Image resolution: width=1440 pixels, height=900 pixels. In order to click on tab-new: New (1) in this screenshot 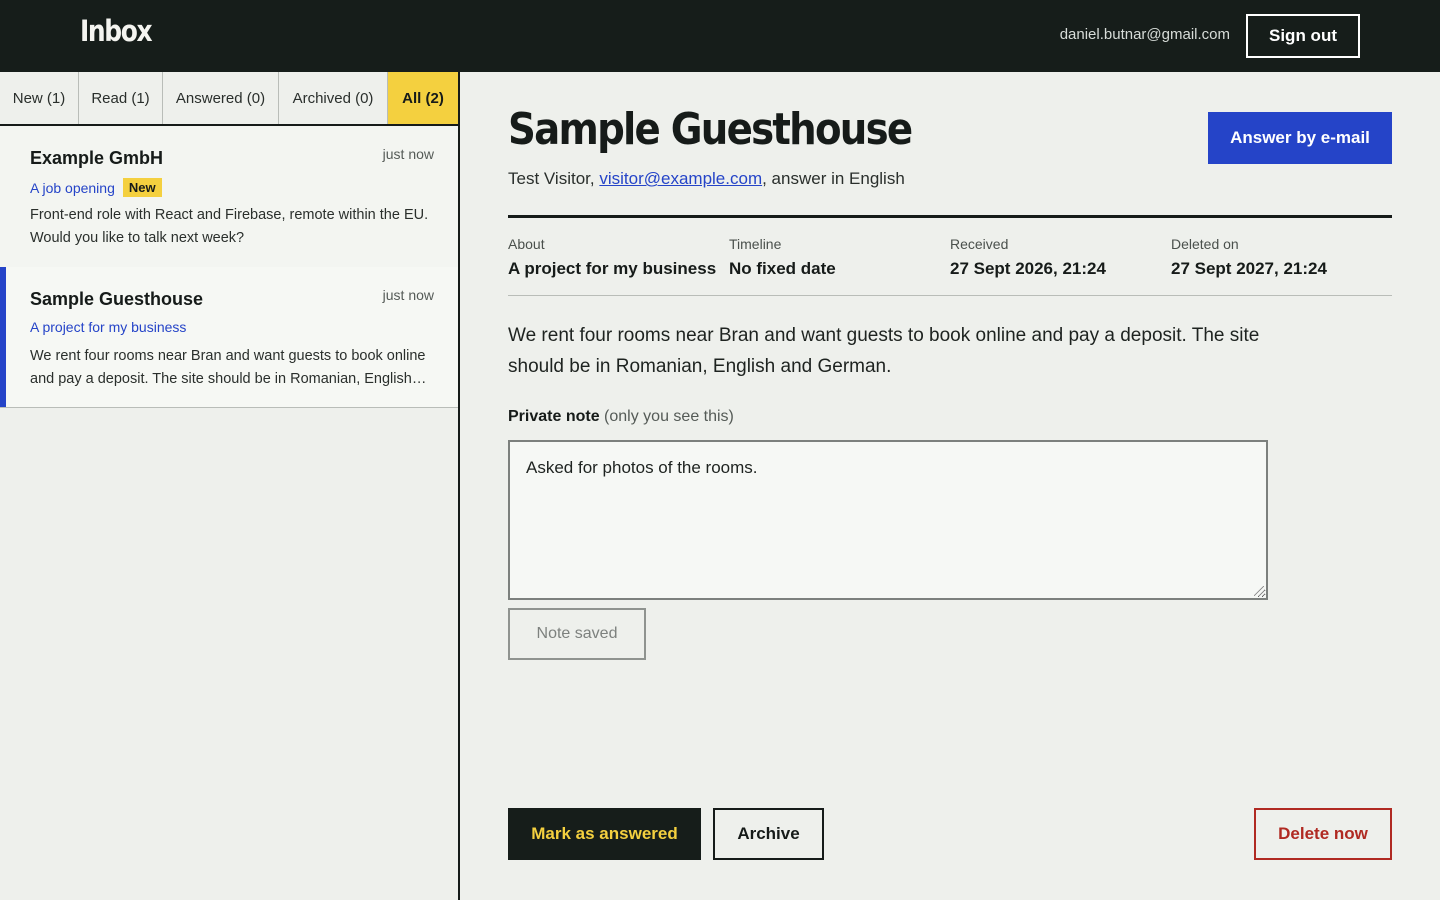, I will do `click(39, 98)`.